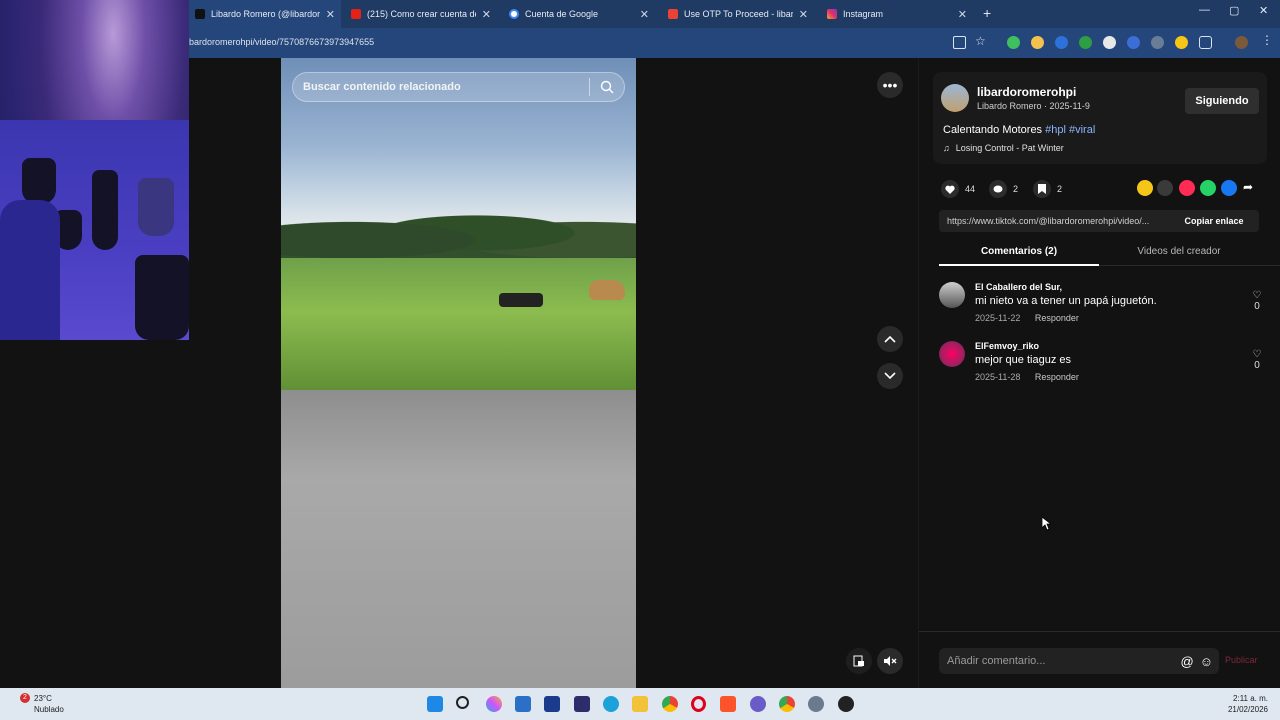 This screenshot has width=1280, height=720. I want to click on comment-stat: 2, so click(1003, 189).